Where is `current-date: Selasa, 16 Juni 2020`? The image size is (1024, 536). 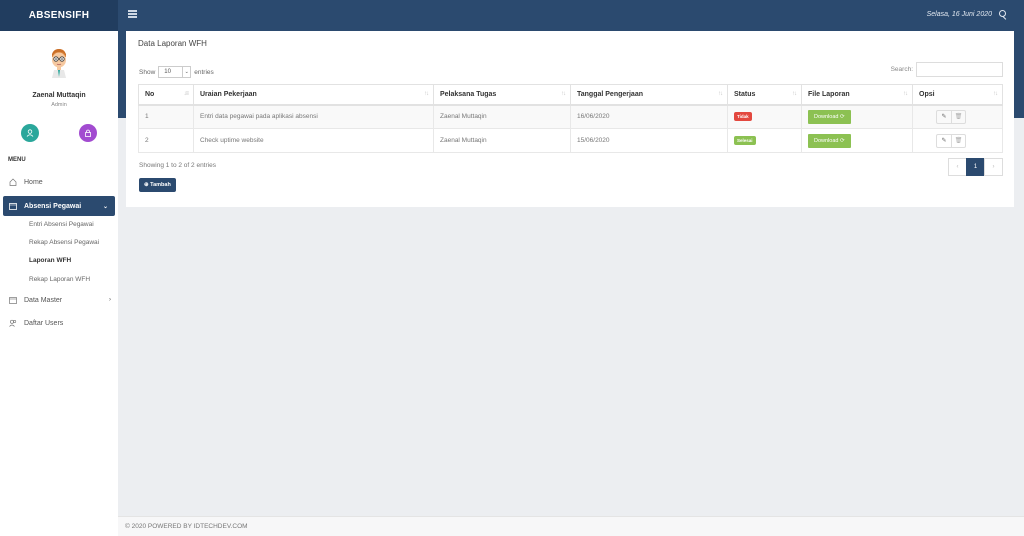
current-date: Selasa, 16 Juni 2020 is located at coordinates (959, 14).